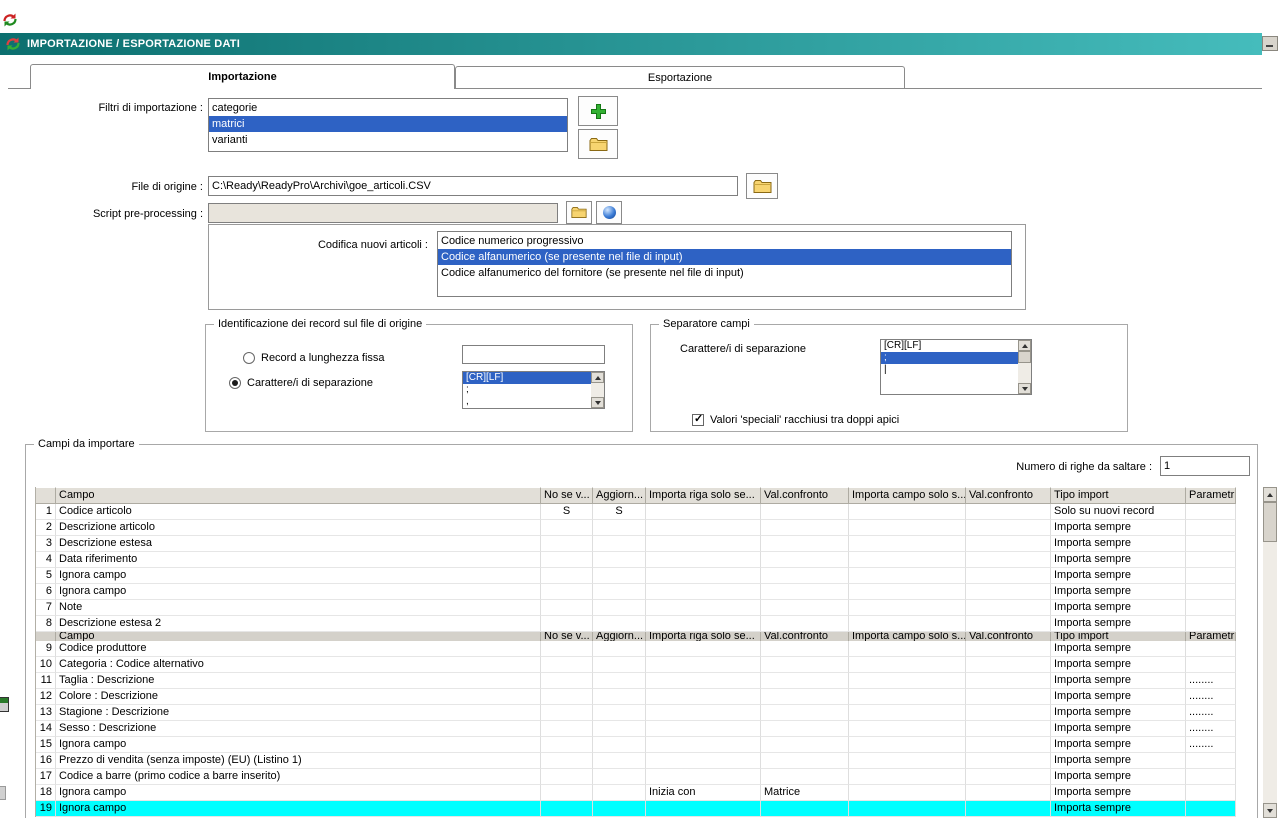 This screenshot has width=1278, height=818. What do you see at coordinates (1118, 512) in the screenshot?
I see `table-cell: Solo su nuovi record` at bounding box center [1118, 512].